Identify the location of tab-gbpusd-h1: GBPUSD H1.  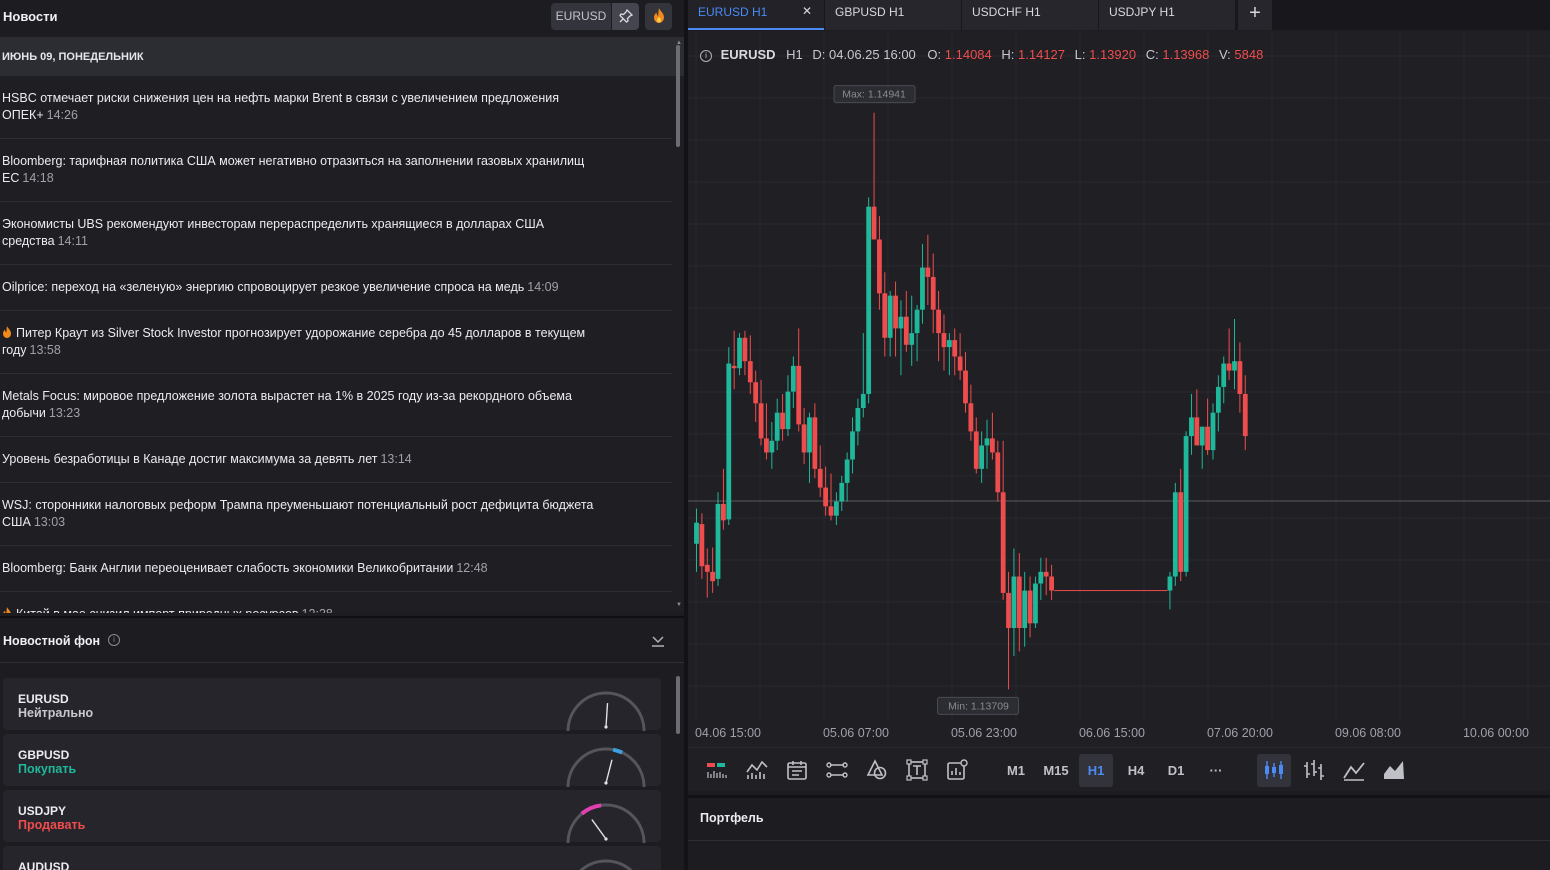
(893, 15).